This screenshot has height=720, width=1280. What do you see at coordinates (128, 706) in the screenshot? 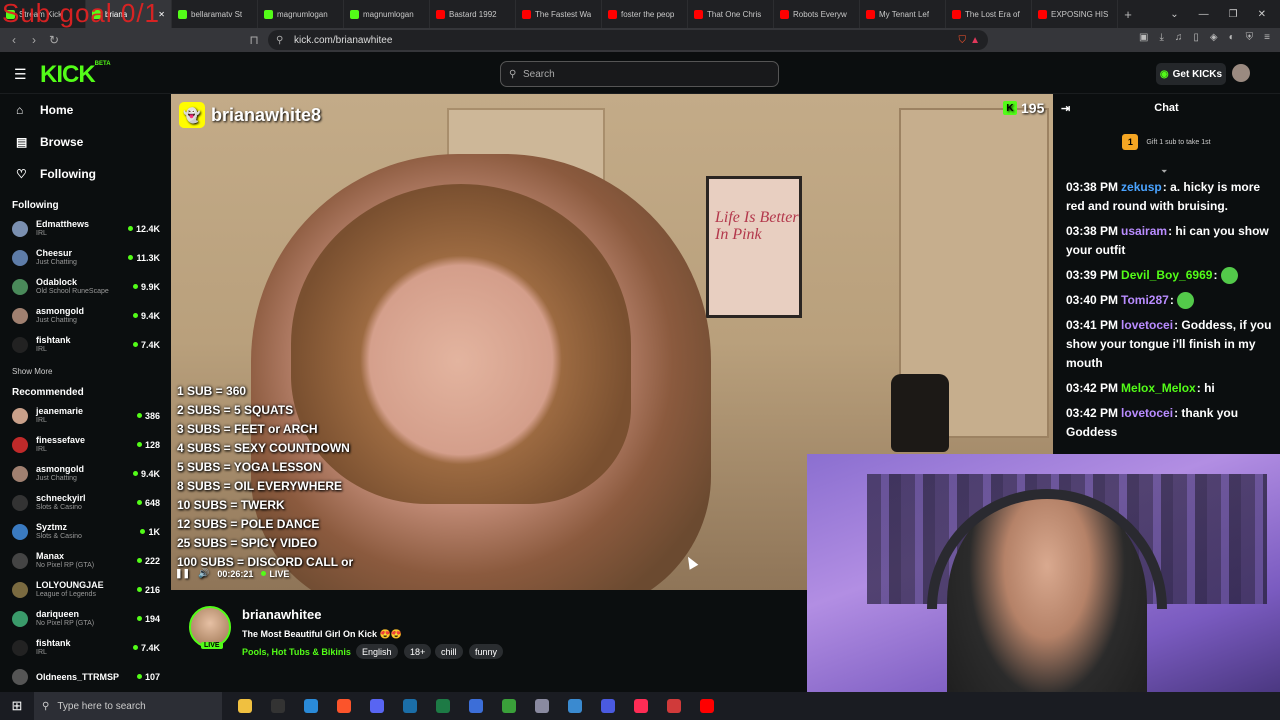
I see `taskbar-search: ⚲ Type here to search` at bounding box center [128, 706].